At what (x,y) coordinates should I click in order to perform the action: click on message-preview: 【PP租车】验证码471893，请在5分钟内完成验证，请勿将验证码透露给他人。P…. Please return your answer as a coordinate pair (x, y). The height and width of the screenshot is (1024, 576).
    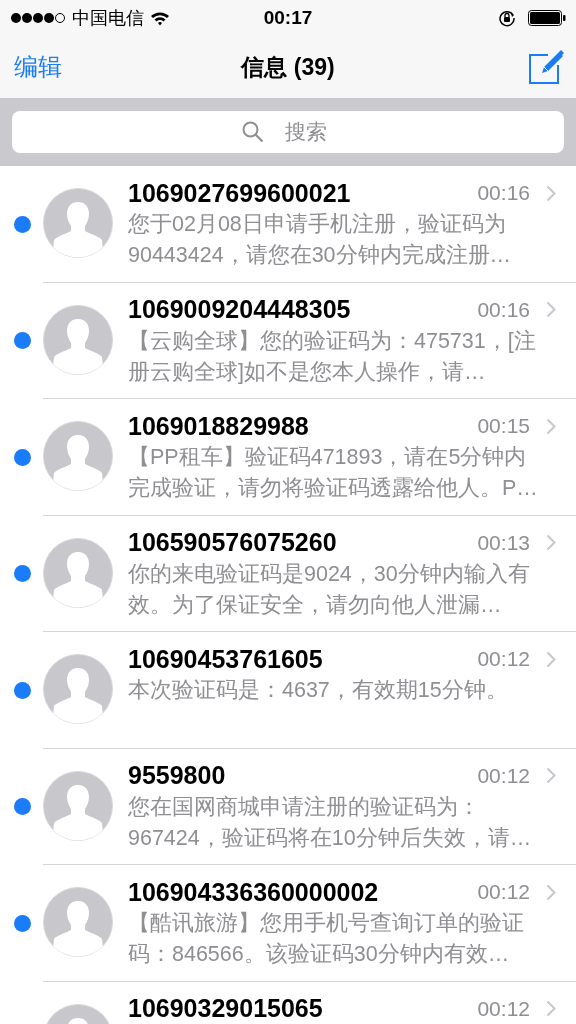
    Looking at the image, I should click on (333, 473).